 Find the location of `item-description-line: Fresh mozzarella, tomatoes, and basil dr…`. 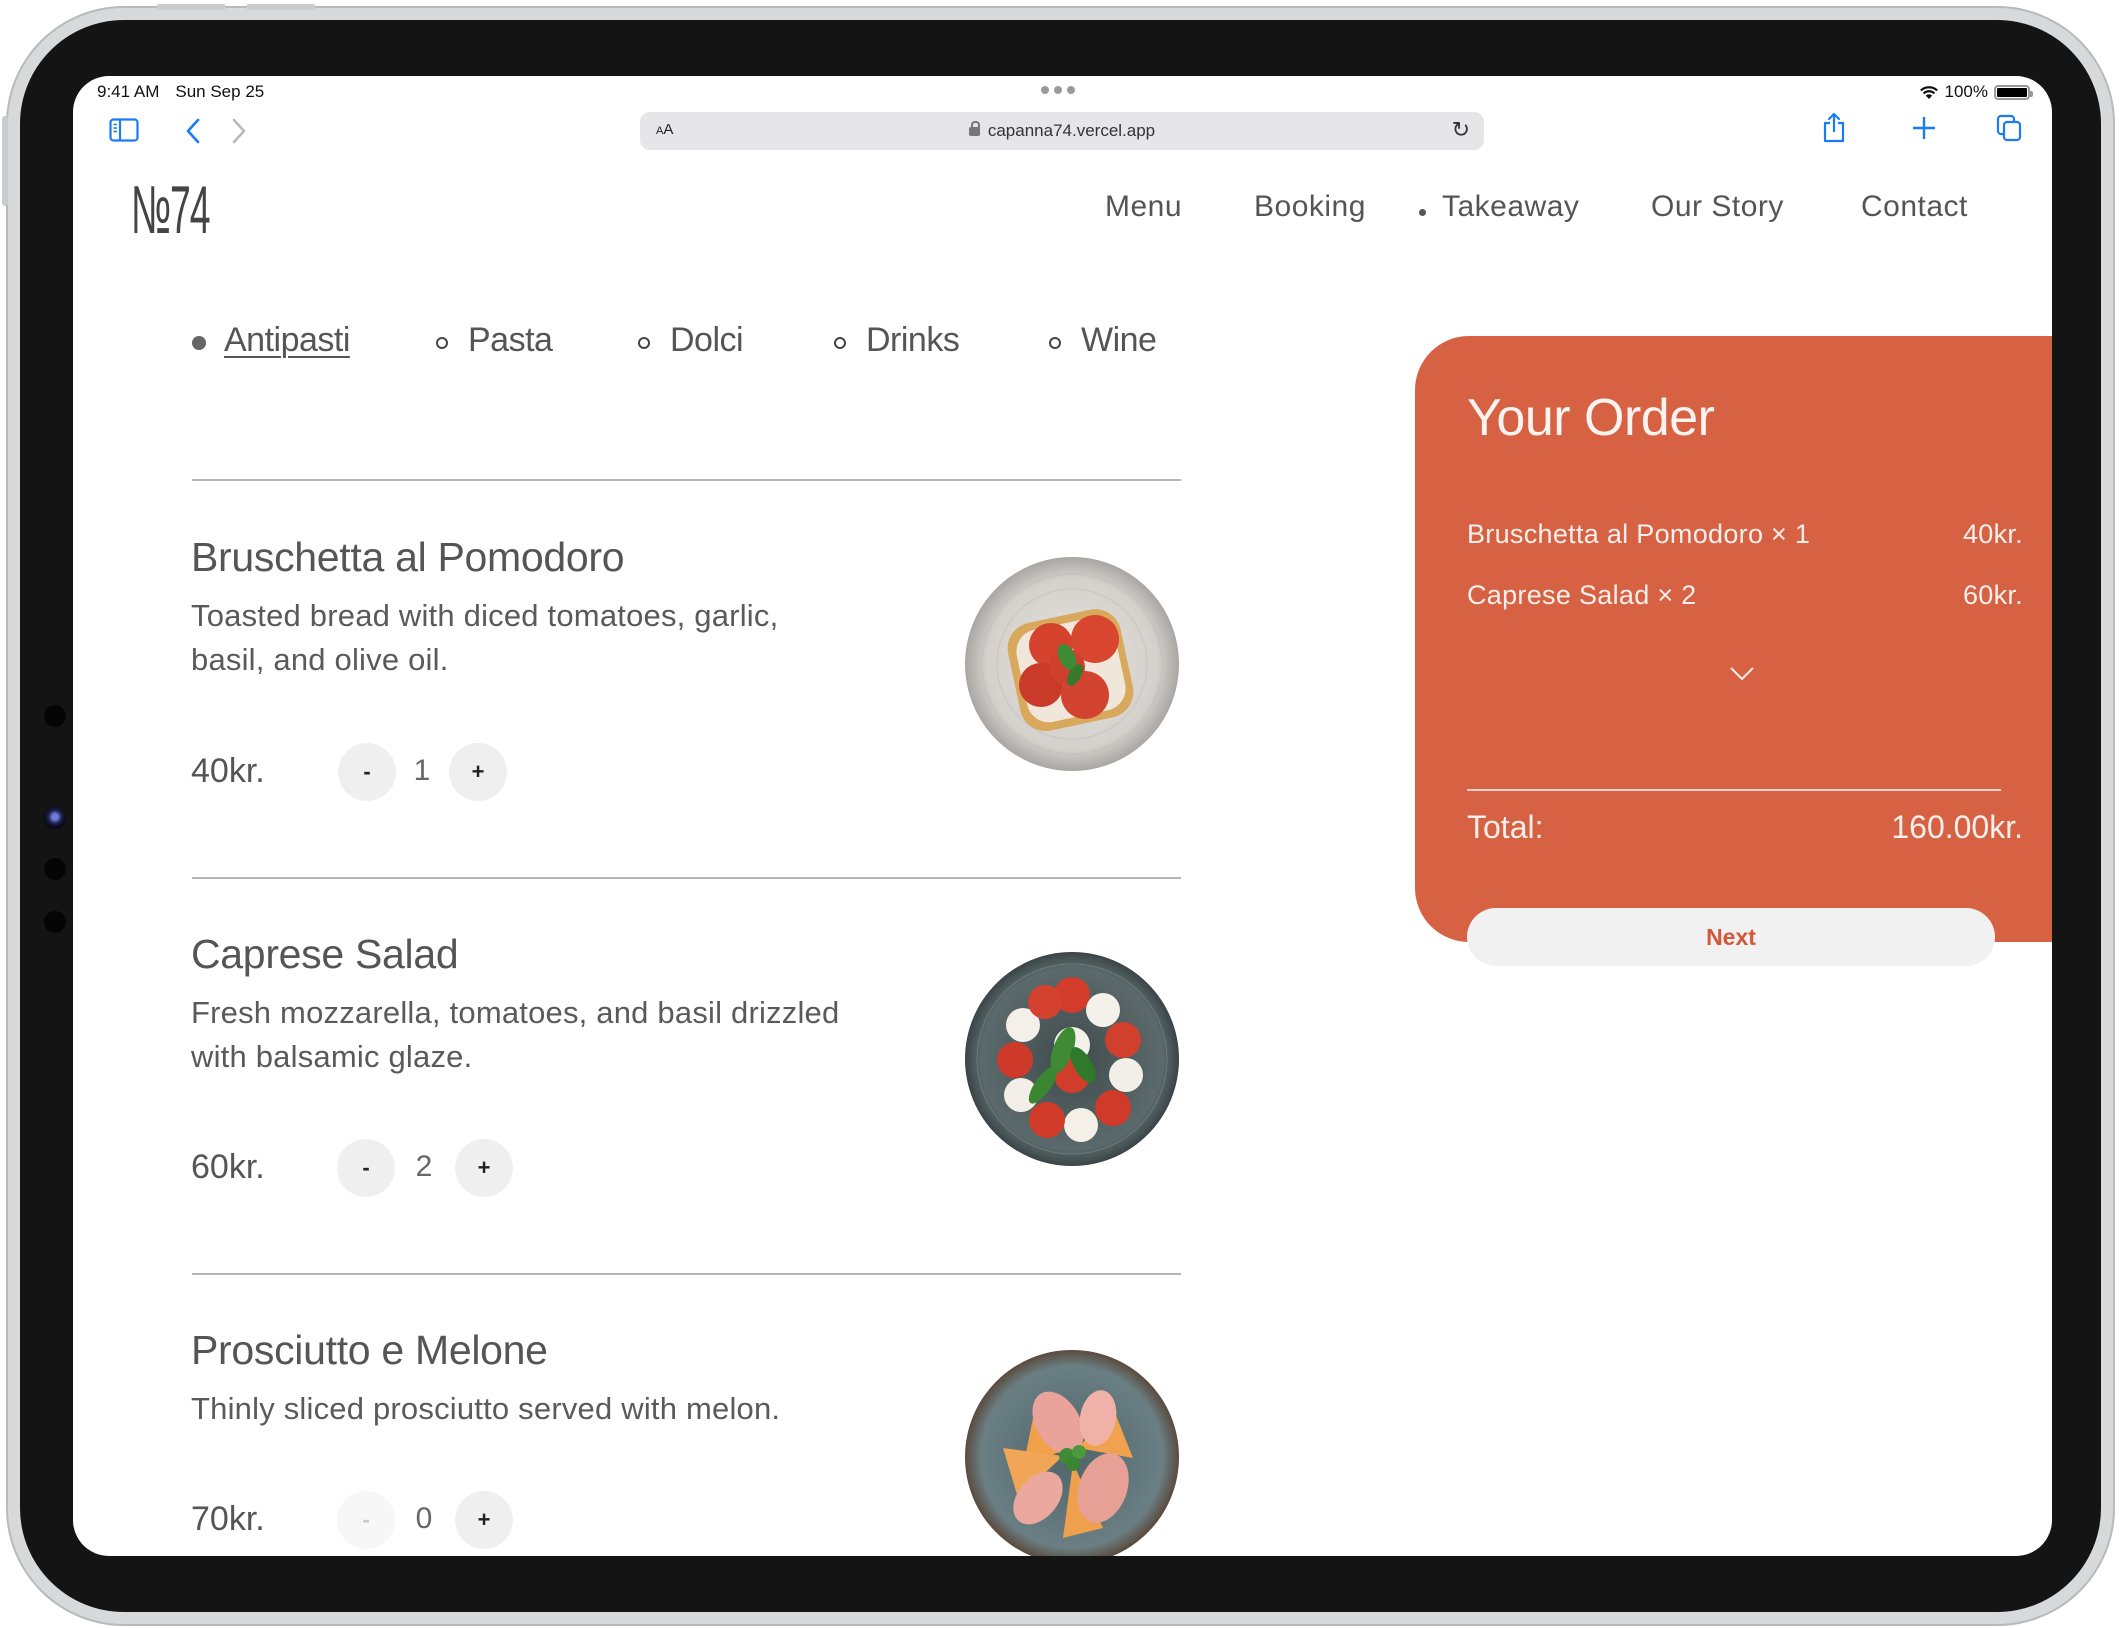

item-description-line: Fresh mozzarella, tomatoes, and basil dr… is located at coordinates (515, 1012).